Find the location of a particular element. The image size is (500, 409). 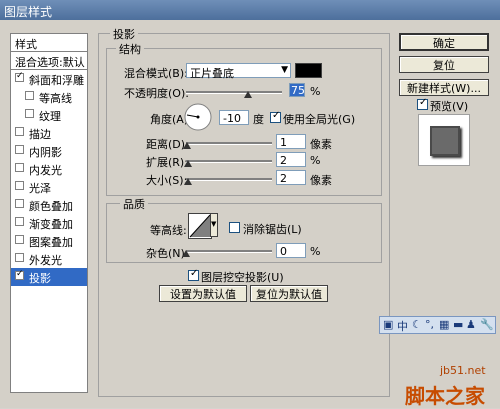

knockout-checkbox is located at coordinates (193, 274).